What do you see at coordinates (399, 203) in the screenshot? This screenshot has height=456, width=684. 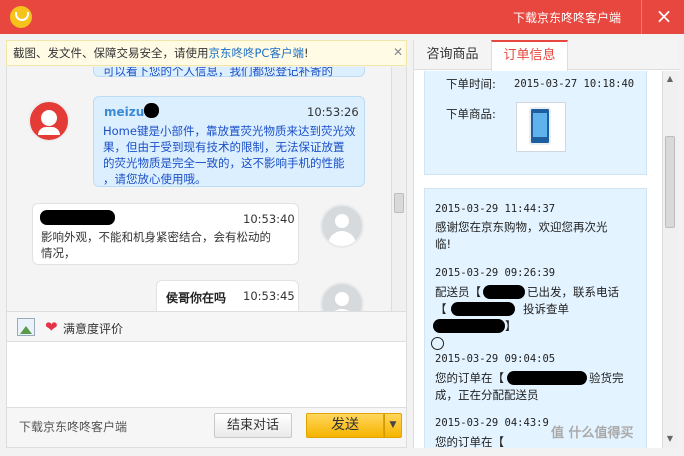 I see `chat-scroll-thumb` at bounding box center [399, 203].